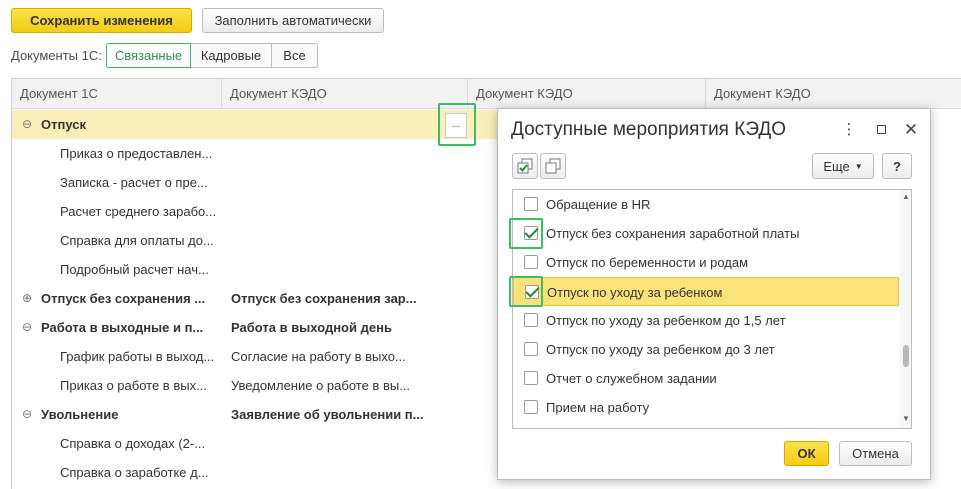 The width and height of the screenshot is (961, 489). Describe the element at coordinates (117, 94) in the screenshot. I see `column-header-doc1c: Документ 1С` at that location.